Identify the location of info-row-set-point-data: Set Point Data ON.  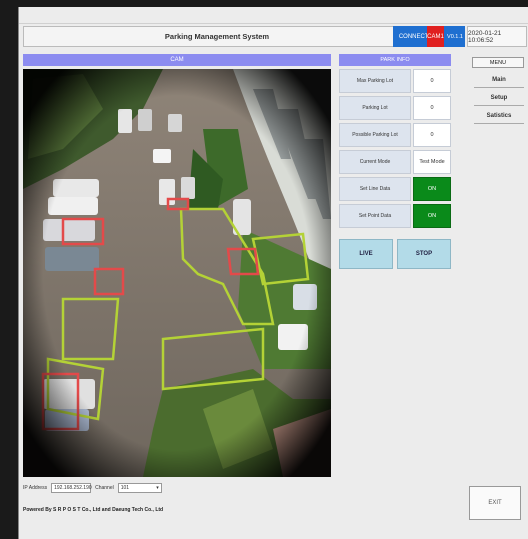
(395, 216).